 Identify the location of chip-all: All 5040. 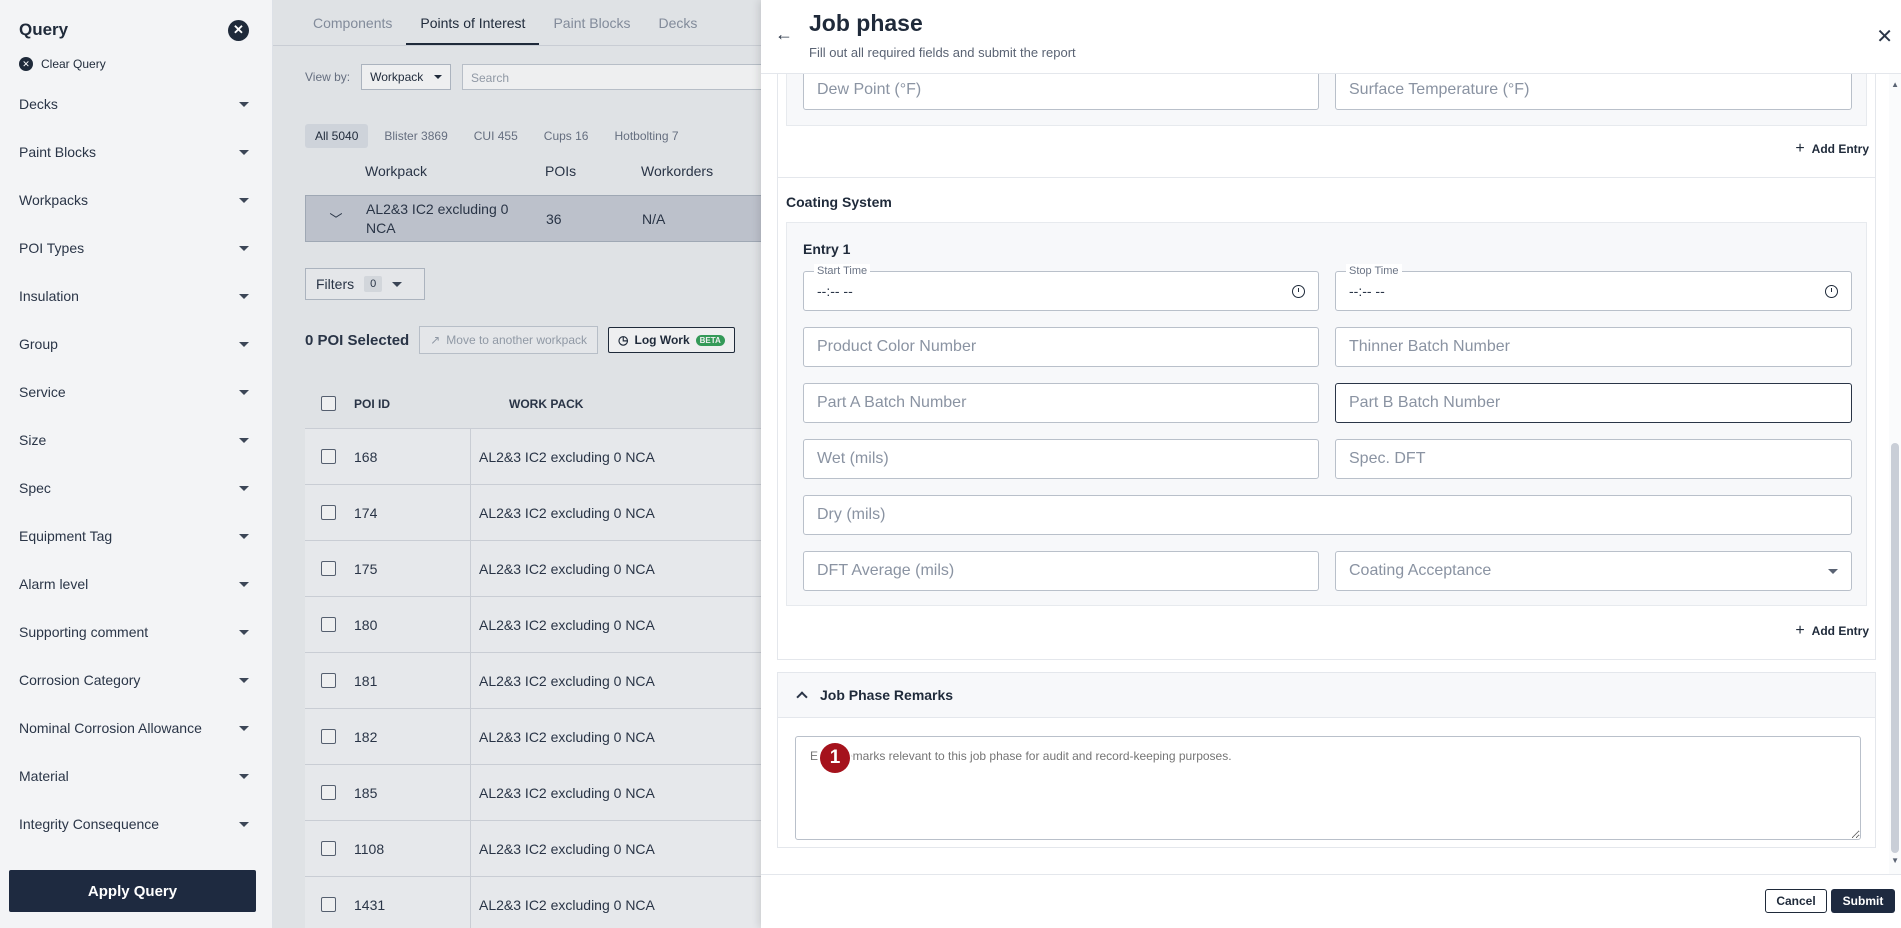
(337, 136).